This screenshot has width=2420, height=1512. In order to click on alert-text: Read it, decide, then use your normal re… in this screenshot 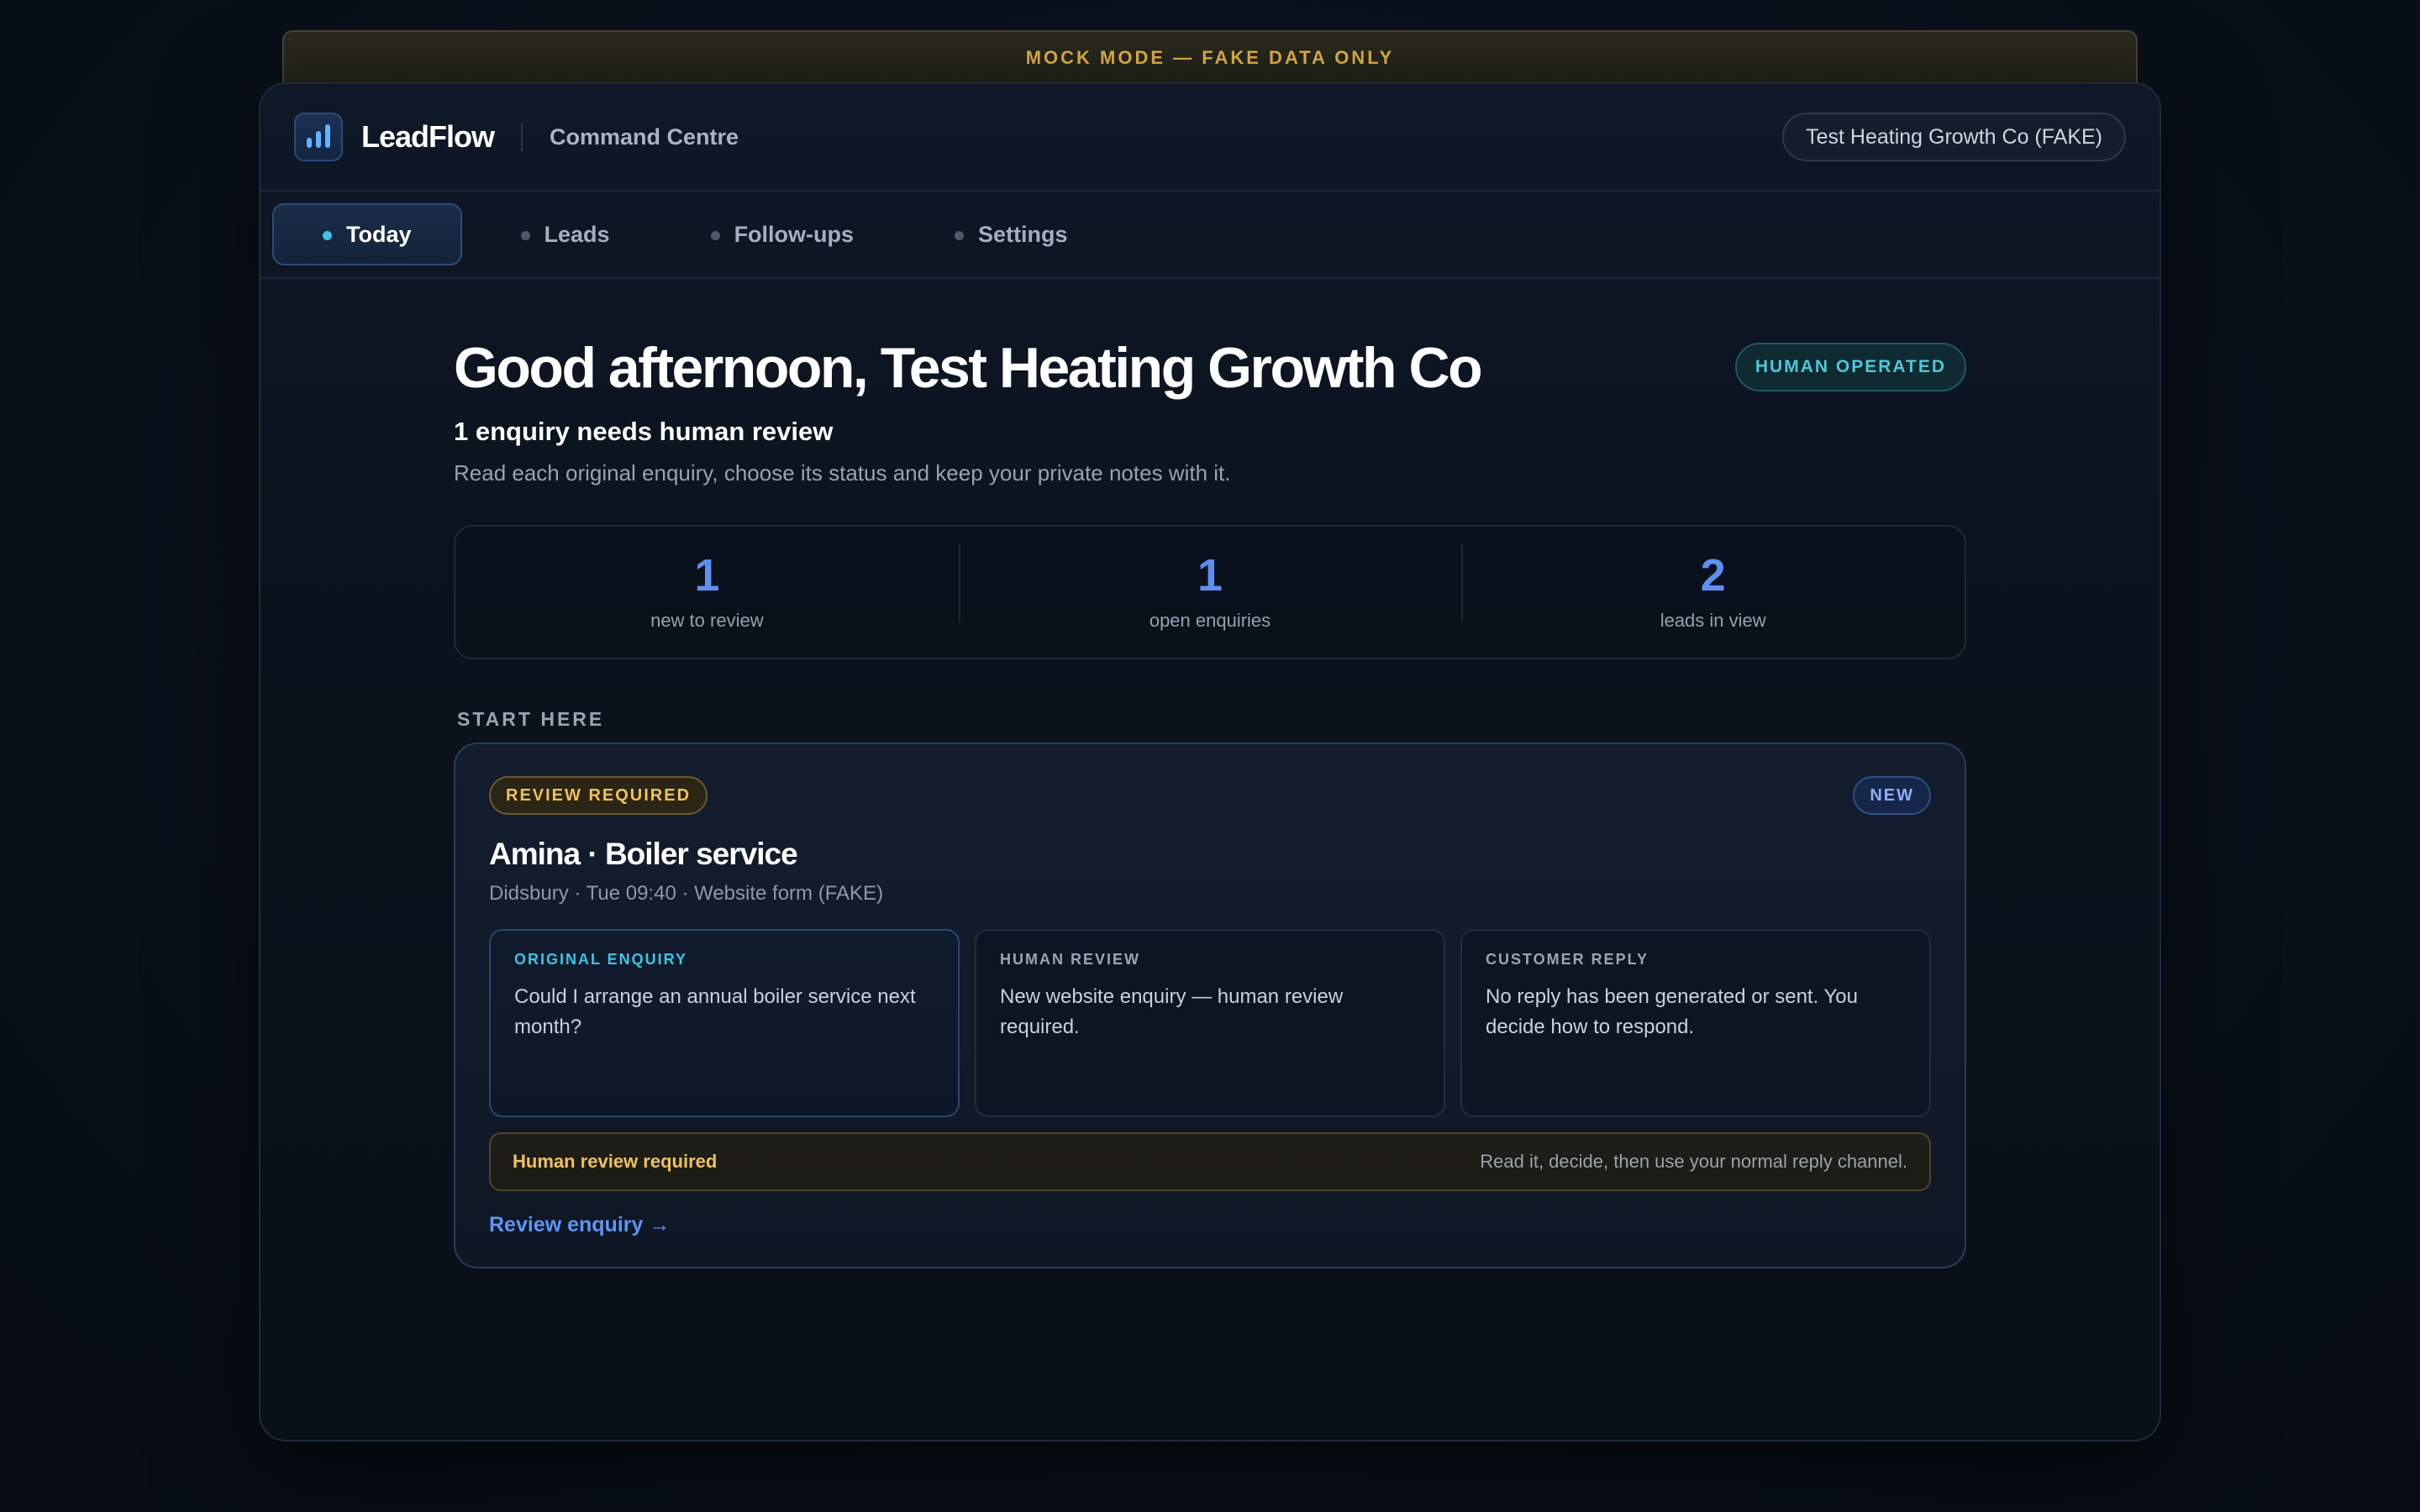, I will do `click(1693, 1161)`.